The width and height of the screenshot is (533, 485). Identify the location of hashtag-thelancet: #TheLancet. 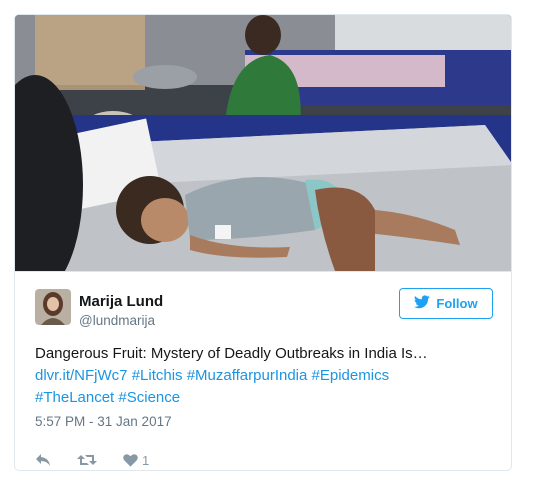
(74, 397).